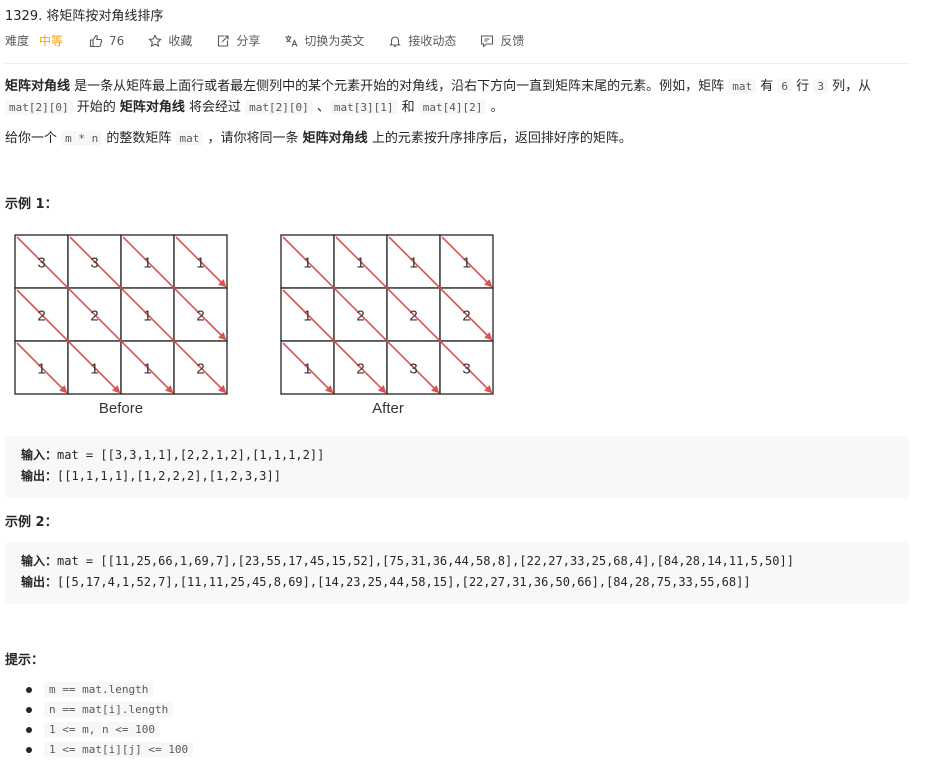 The width and height of the screenshot is (926, 776). Describe the element at coordinates (33, 138) in the screenshot. I see `text-segment: 给你一个` at that location.